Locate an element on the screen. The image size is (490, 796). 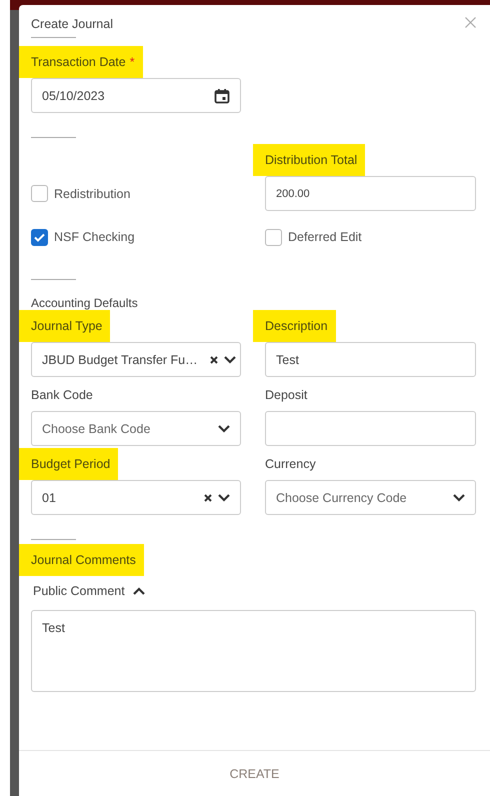
select-field: Choose Bank Code is located at coordinates (136, 428).